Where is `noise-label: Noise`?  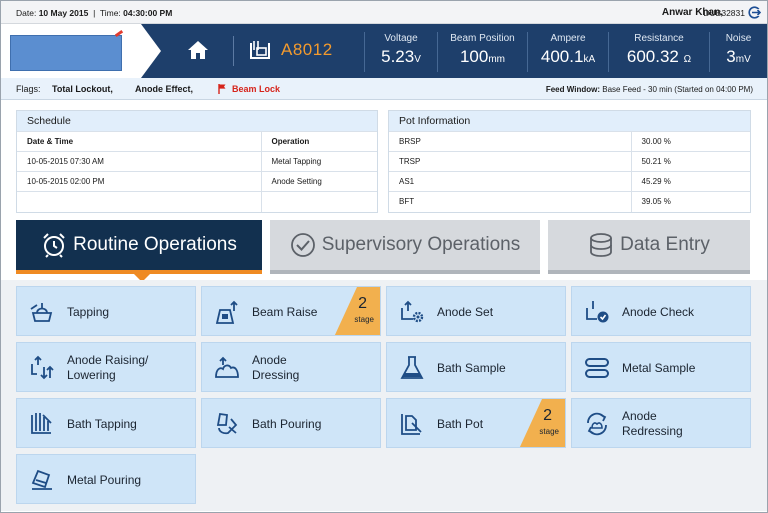 noise-label: Noise is located at coordinates (738, 38).